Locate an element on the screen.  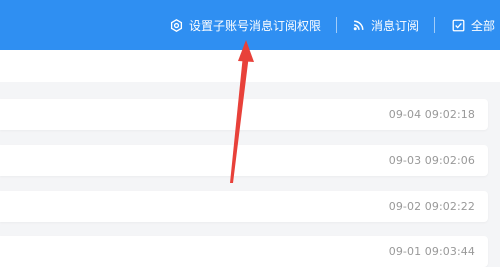
rss-icon is located at coordinates (359, 25).